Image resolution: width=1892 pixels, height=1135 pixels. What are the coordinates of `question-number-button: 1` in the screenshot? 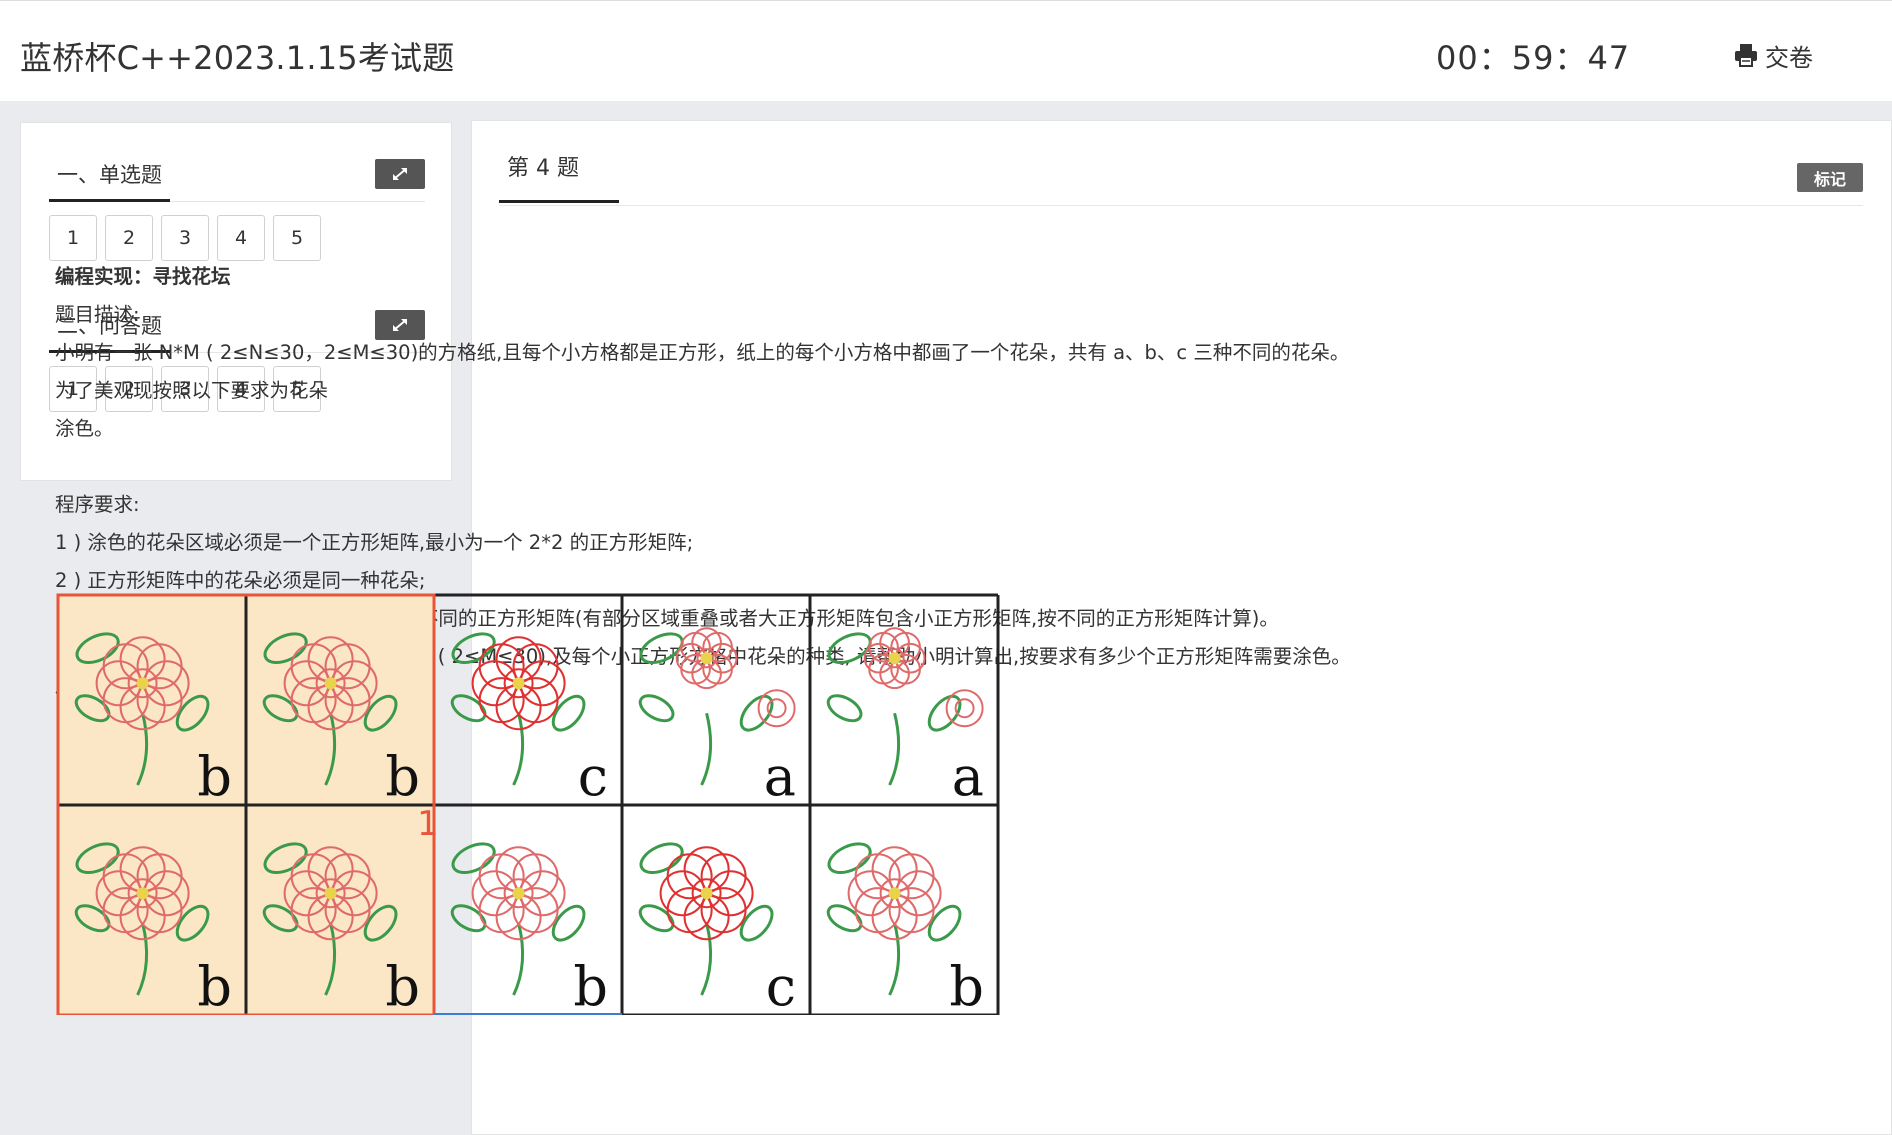 It's located at (73, 238).